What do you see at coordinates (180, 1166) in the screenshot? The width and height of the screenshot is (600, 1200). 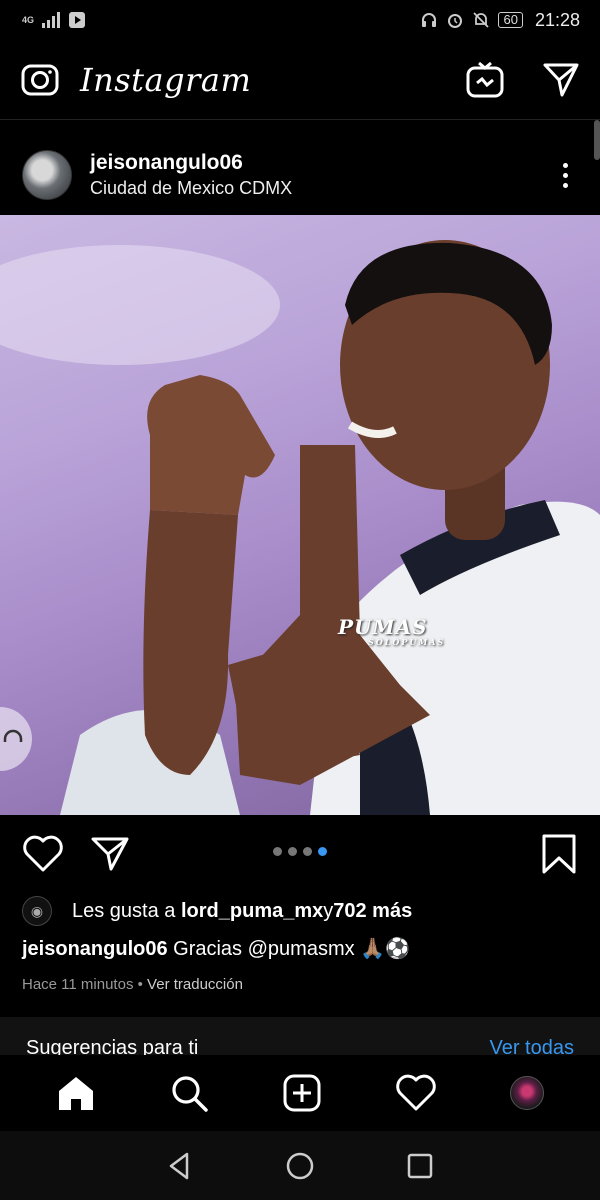 I see `back-icon` at bounding box center [180, 1166].